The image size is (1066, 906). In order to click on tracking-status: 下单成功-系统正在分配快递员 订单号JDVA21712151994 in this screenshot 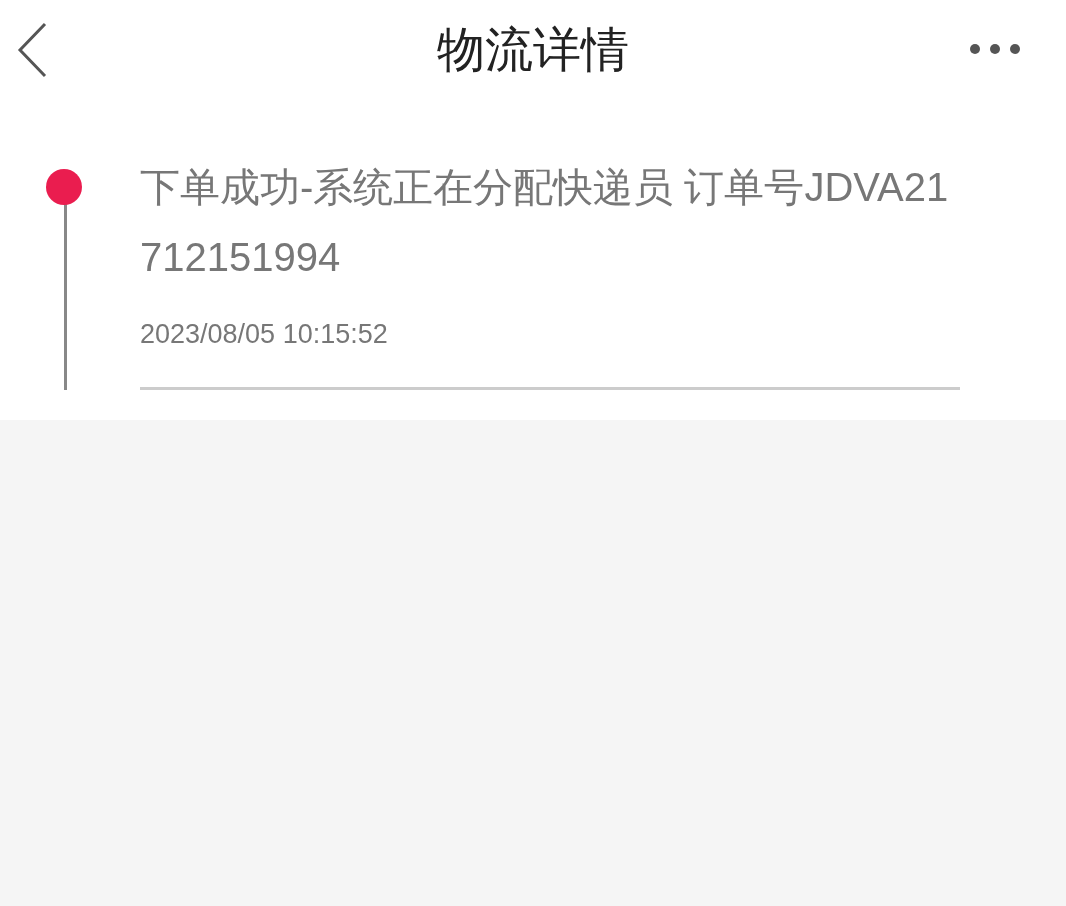, I will do `click(545, 222)`.